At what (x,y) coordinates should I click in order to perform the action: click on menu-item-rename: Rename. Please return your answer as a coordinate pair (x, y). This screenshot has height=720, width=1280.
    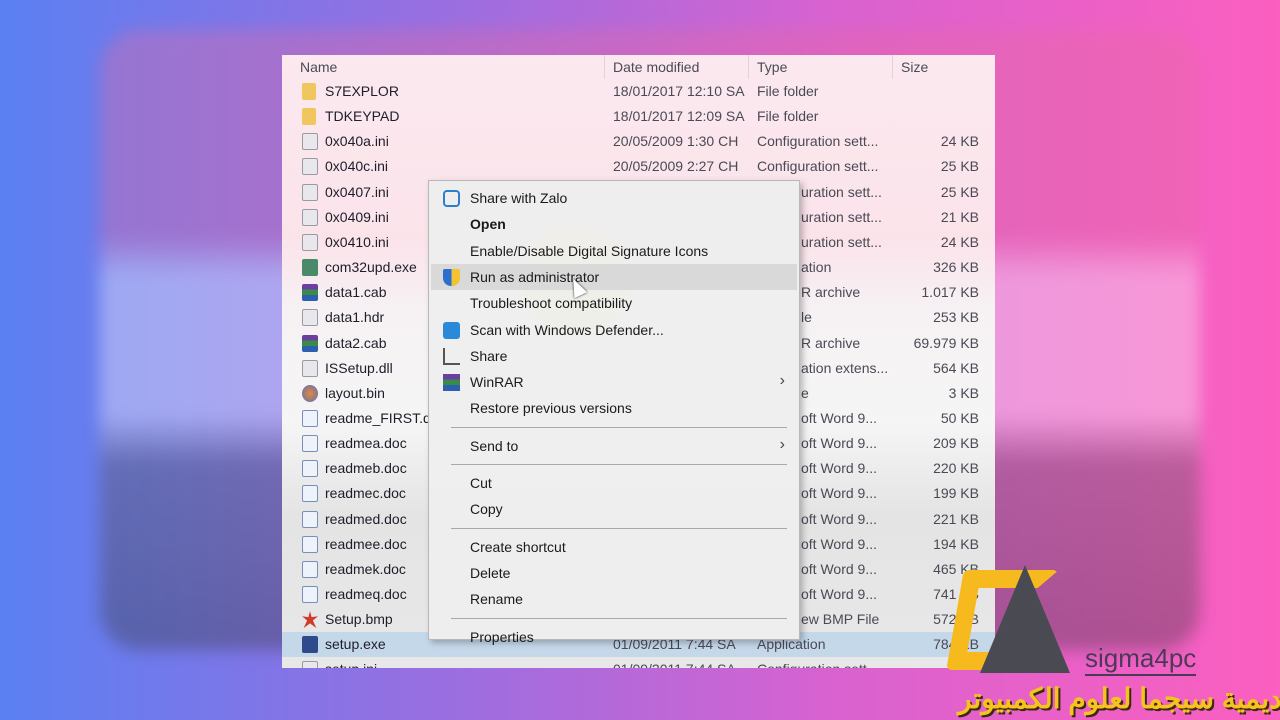
    Looking at the image, I should click on (614, 599).